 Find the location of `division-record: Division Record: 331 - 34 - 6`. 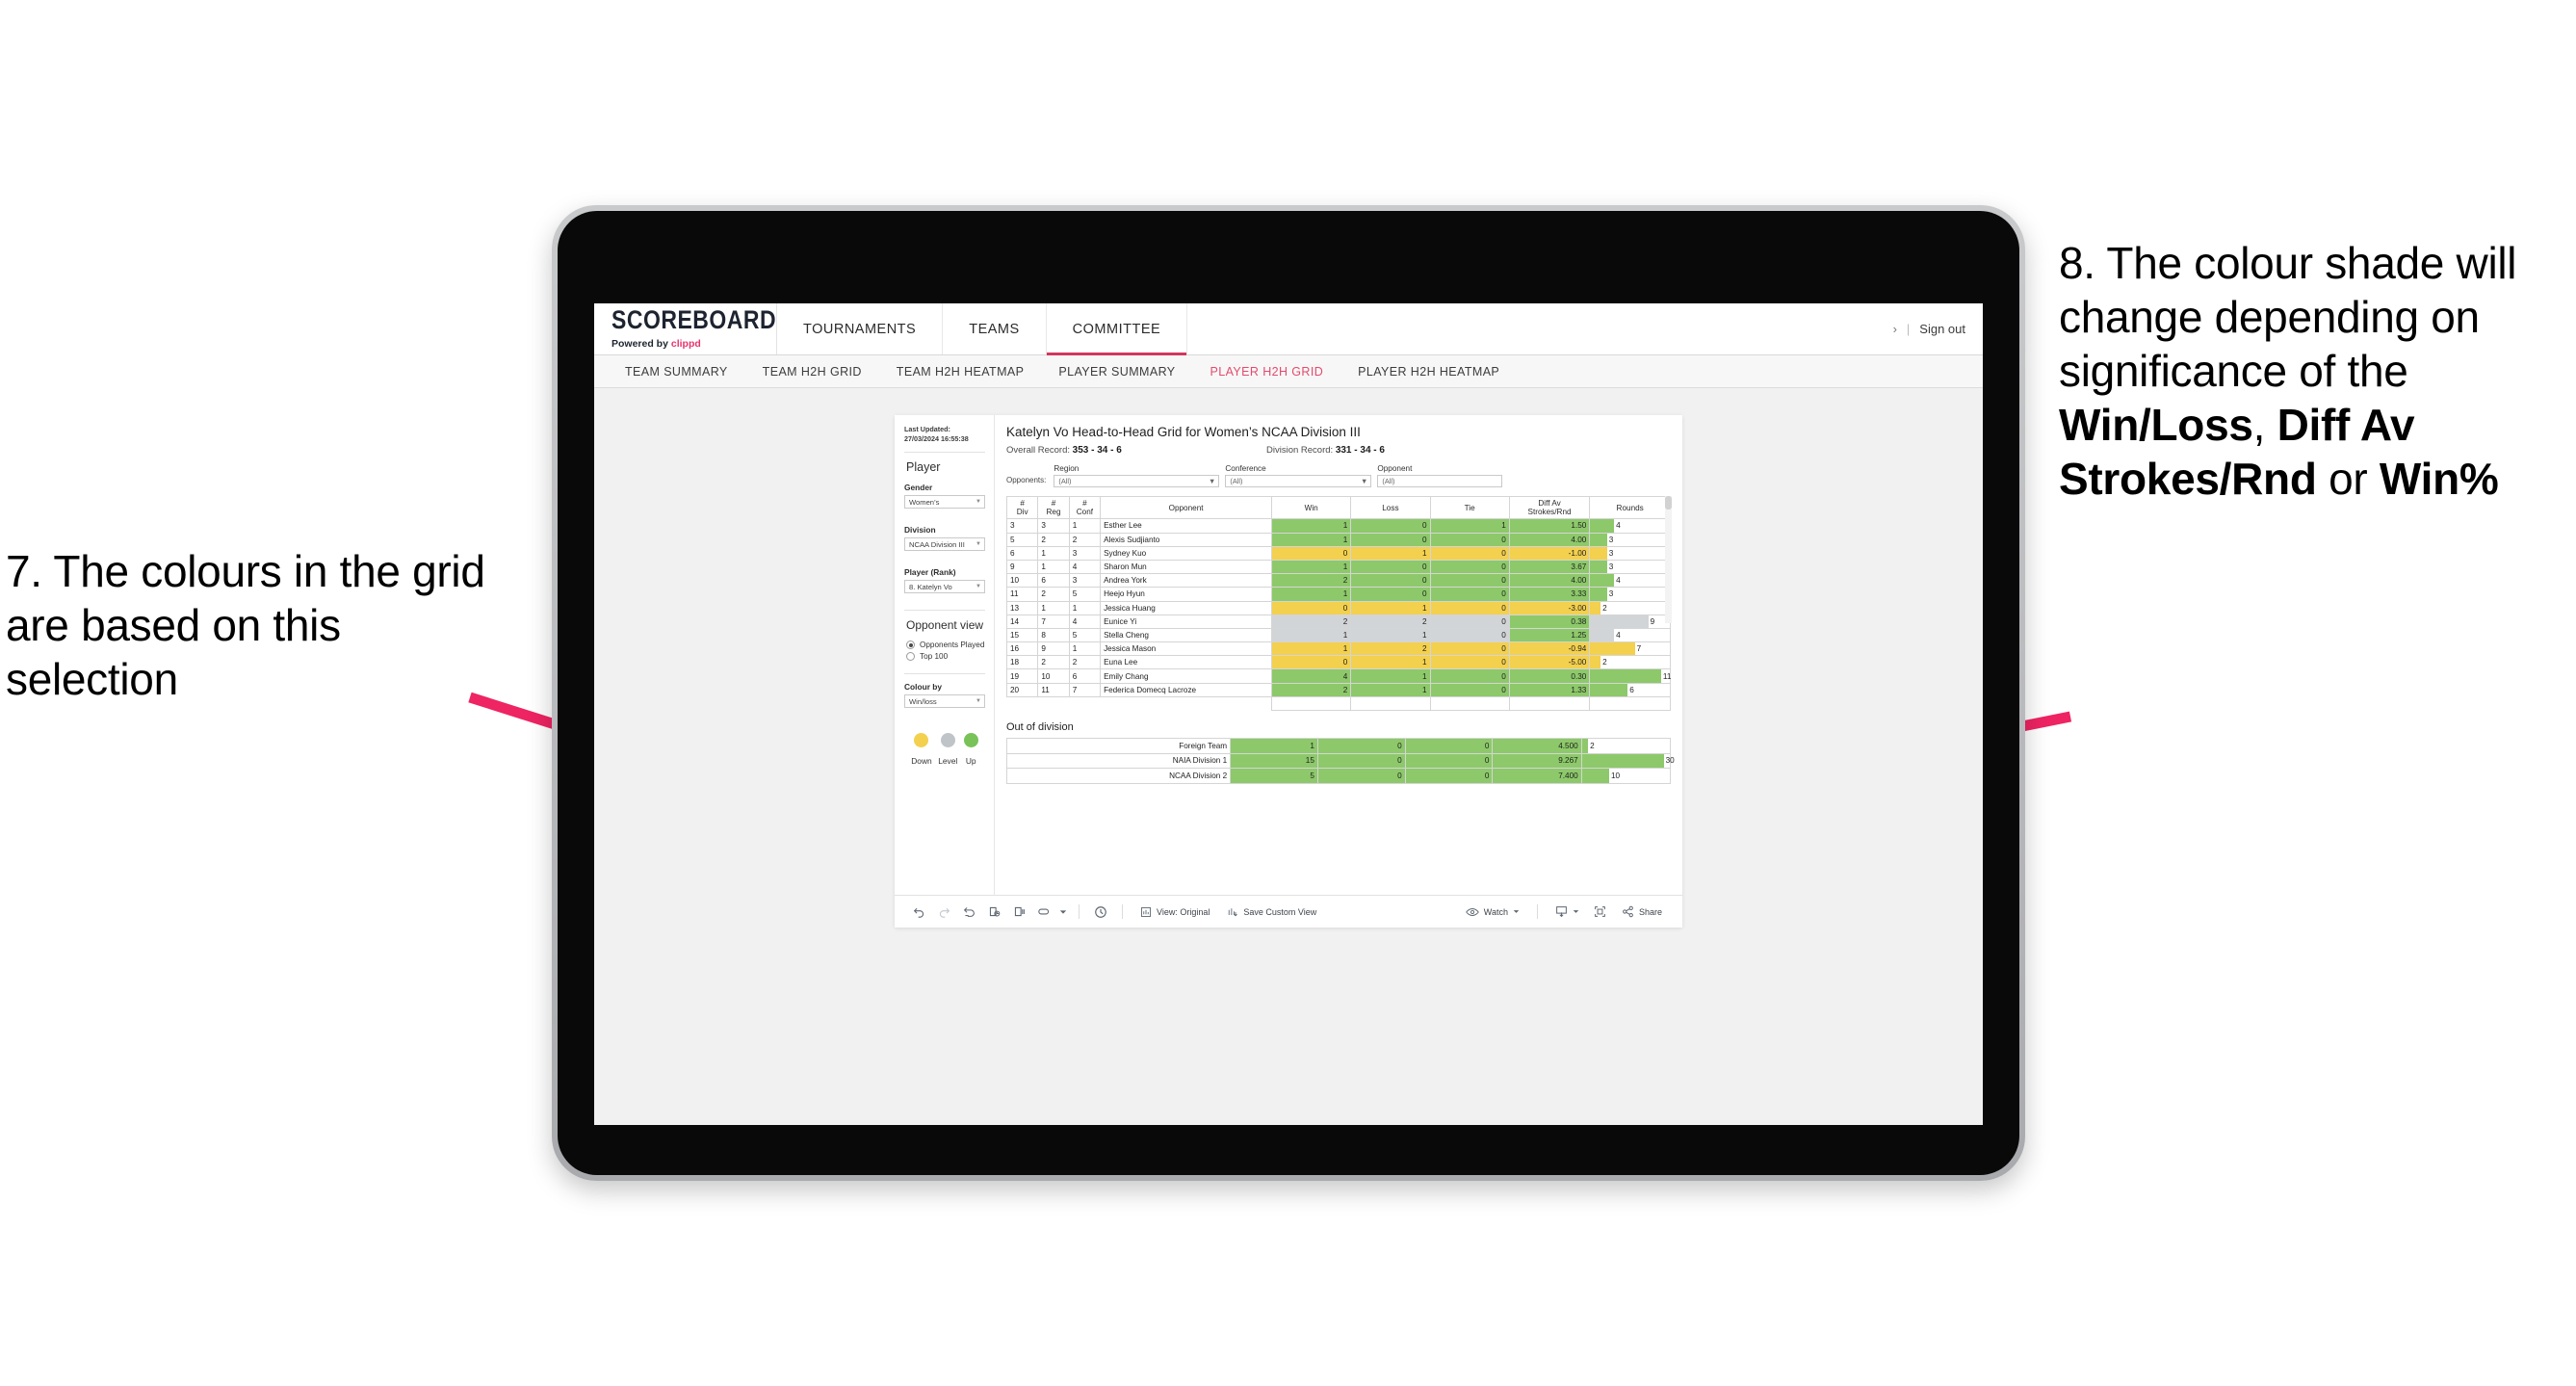

division-record: Division Record: 331 - 34 - 6 is located at coordinates (1325, 450).